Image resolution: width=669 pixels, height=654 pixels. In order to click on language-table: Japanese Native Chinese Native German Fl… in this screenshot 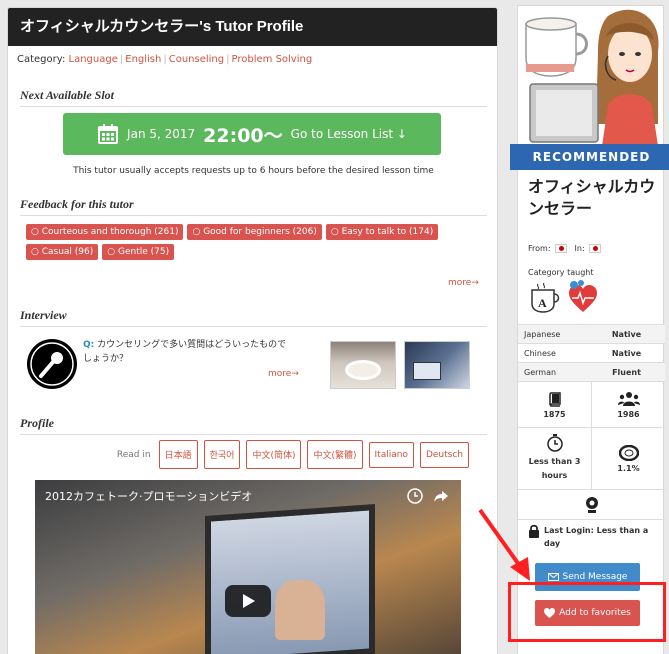, I will do `click(591, 352)`.